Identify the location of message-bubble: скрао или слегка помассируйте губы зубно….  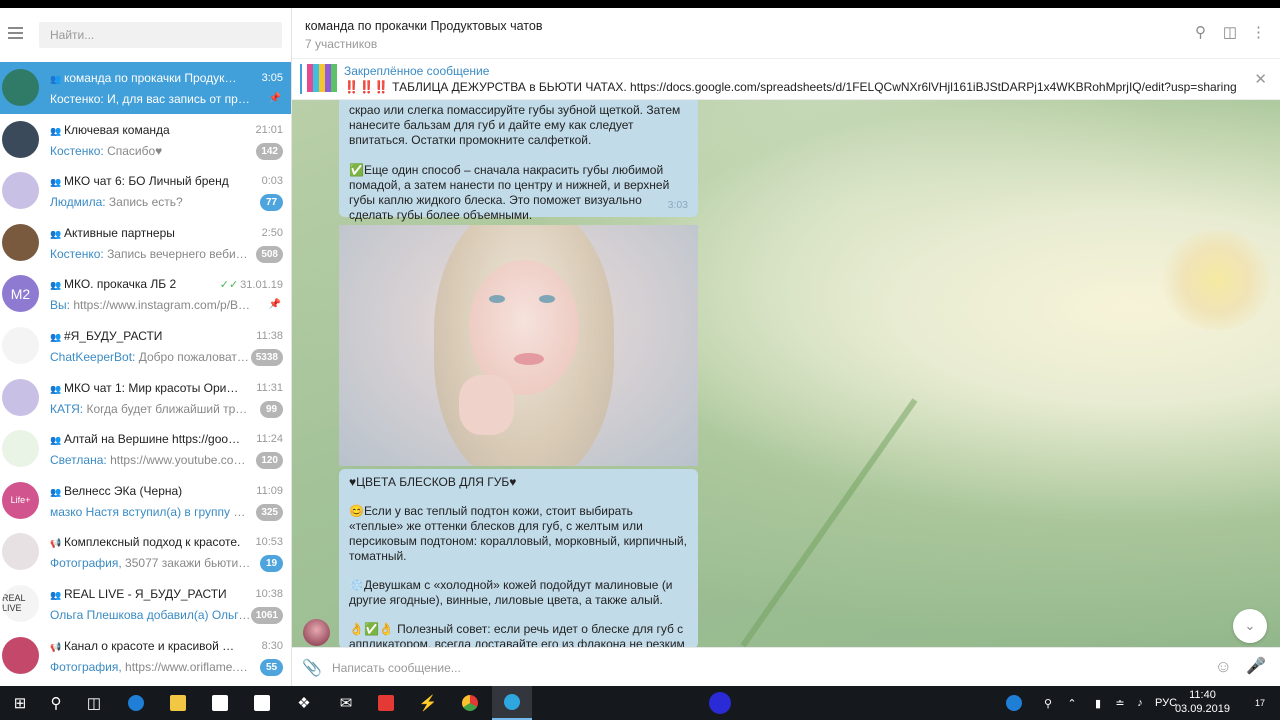
(518, 161).